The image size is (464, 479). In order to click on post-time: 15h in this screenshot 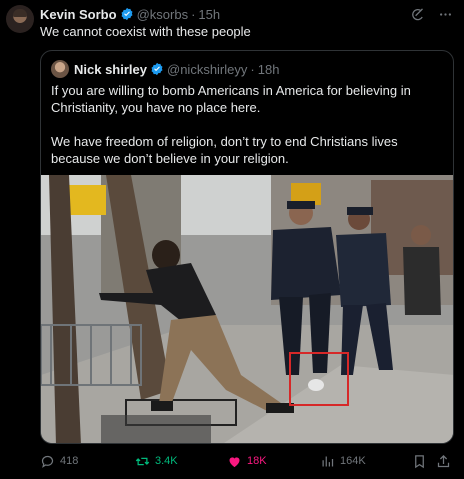, I will do `click(209, 14)`.